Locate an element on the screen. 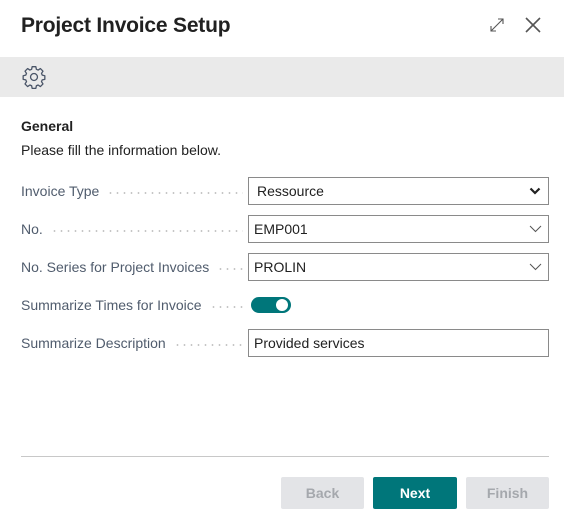  no-series-label: No. Series for Project Invoices is located at coordinates (115, 267).